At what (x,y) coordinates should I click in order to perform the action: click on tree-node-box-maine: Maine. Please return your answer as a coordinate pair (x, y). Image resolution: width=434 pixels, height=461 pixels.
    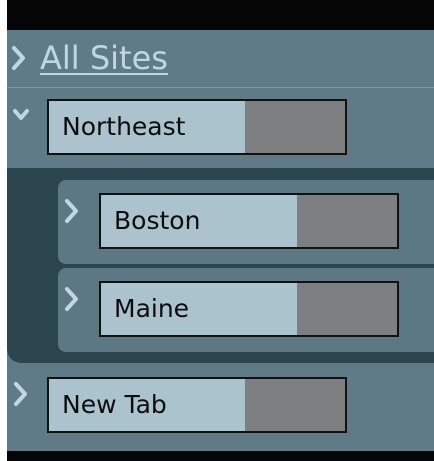
    Looking at the image, I should click on (249, 309).